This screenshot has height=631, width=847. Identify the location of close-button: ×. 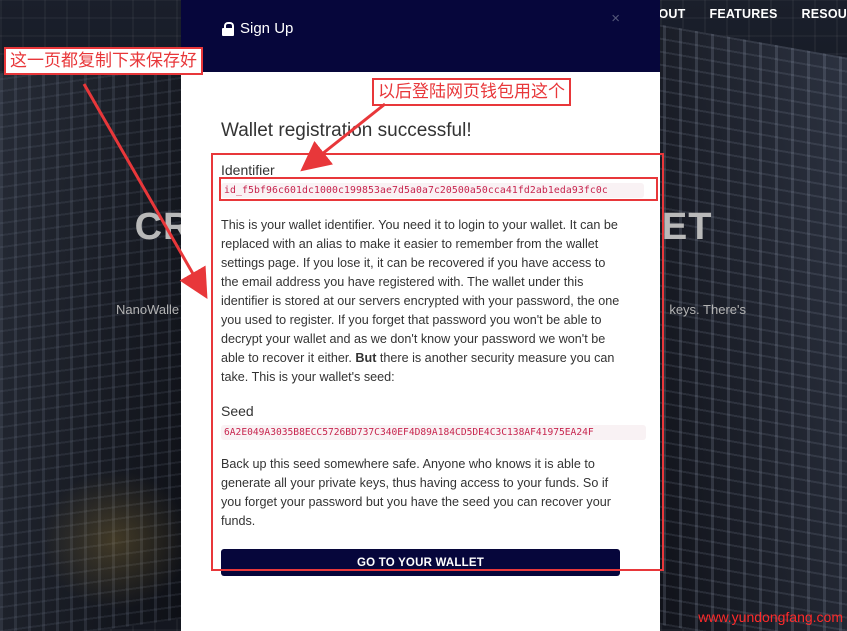
(615, 18).